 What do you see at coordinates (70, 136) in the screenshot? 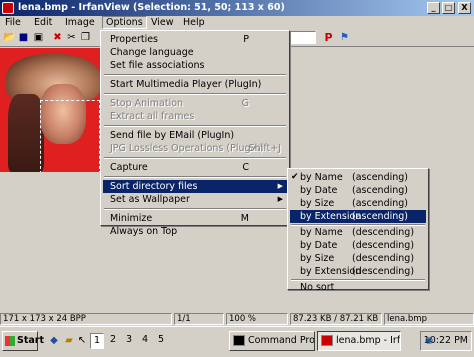
I see `selection-rectangle` at bounding box center [70, 136].